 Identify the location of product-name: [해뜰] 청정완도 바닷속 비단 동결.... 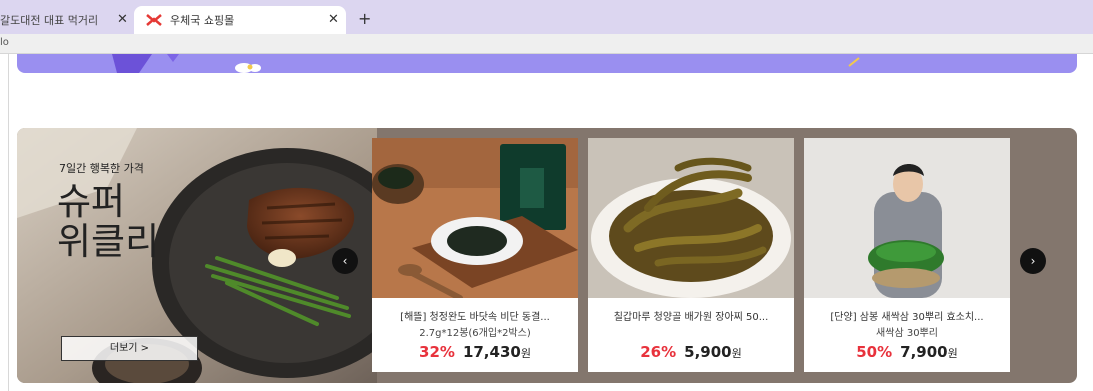
(475, 317).